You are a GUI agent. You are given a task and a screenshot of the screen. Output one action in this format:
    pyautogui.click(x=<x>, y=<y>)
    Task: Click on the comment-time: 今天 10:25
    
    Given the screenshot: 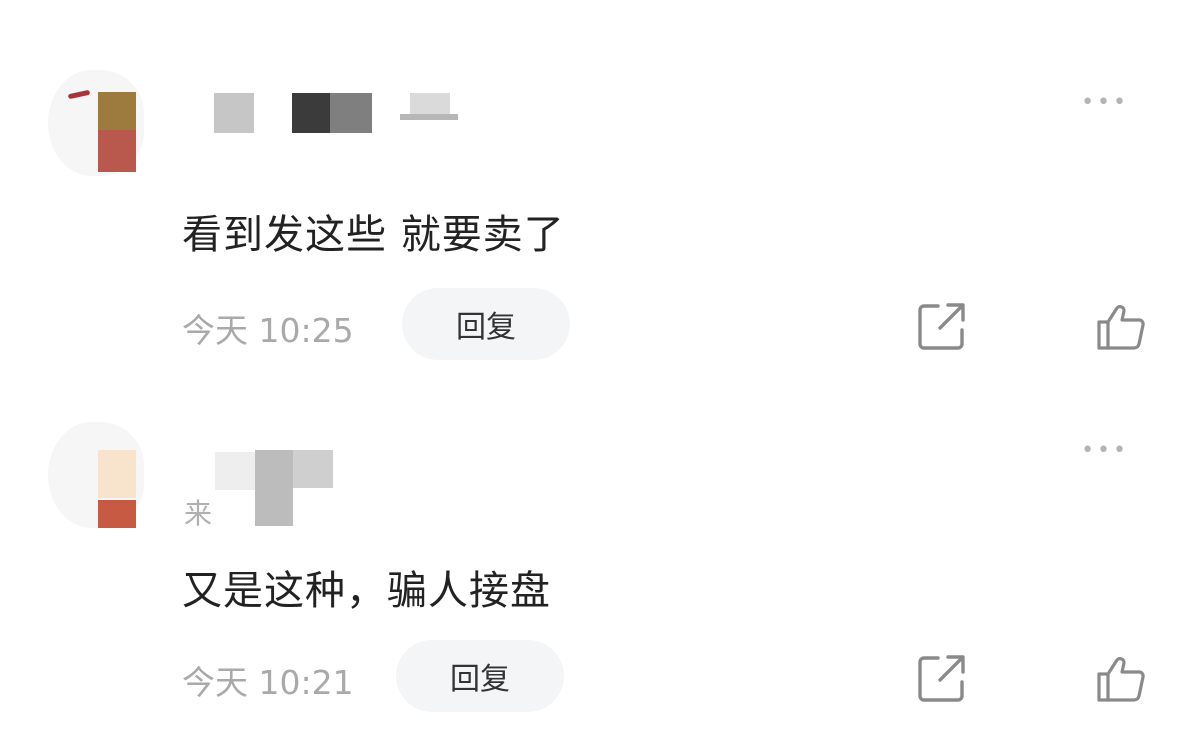 What is the action you would take?
    pyautogui.click(x=268, y=330)
    